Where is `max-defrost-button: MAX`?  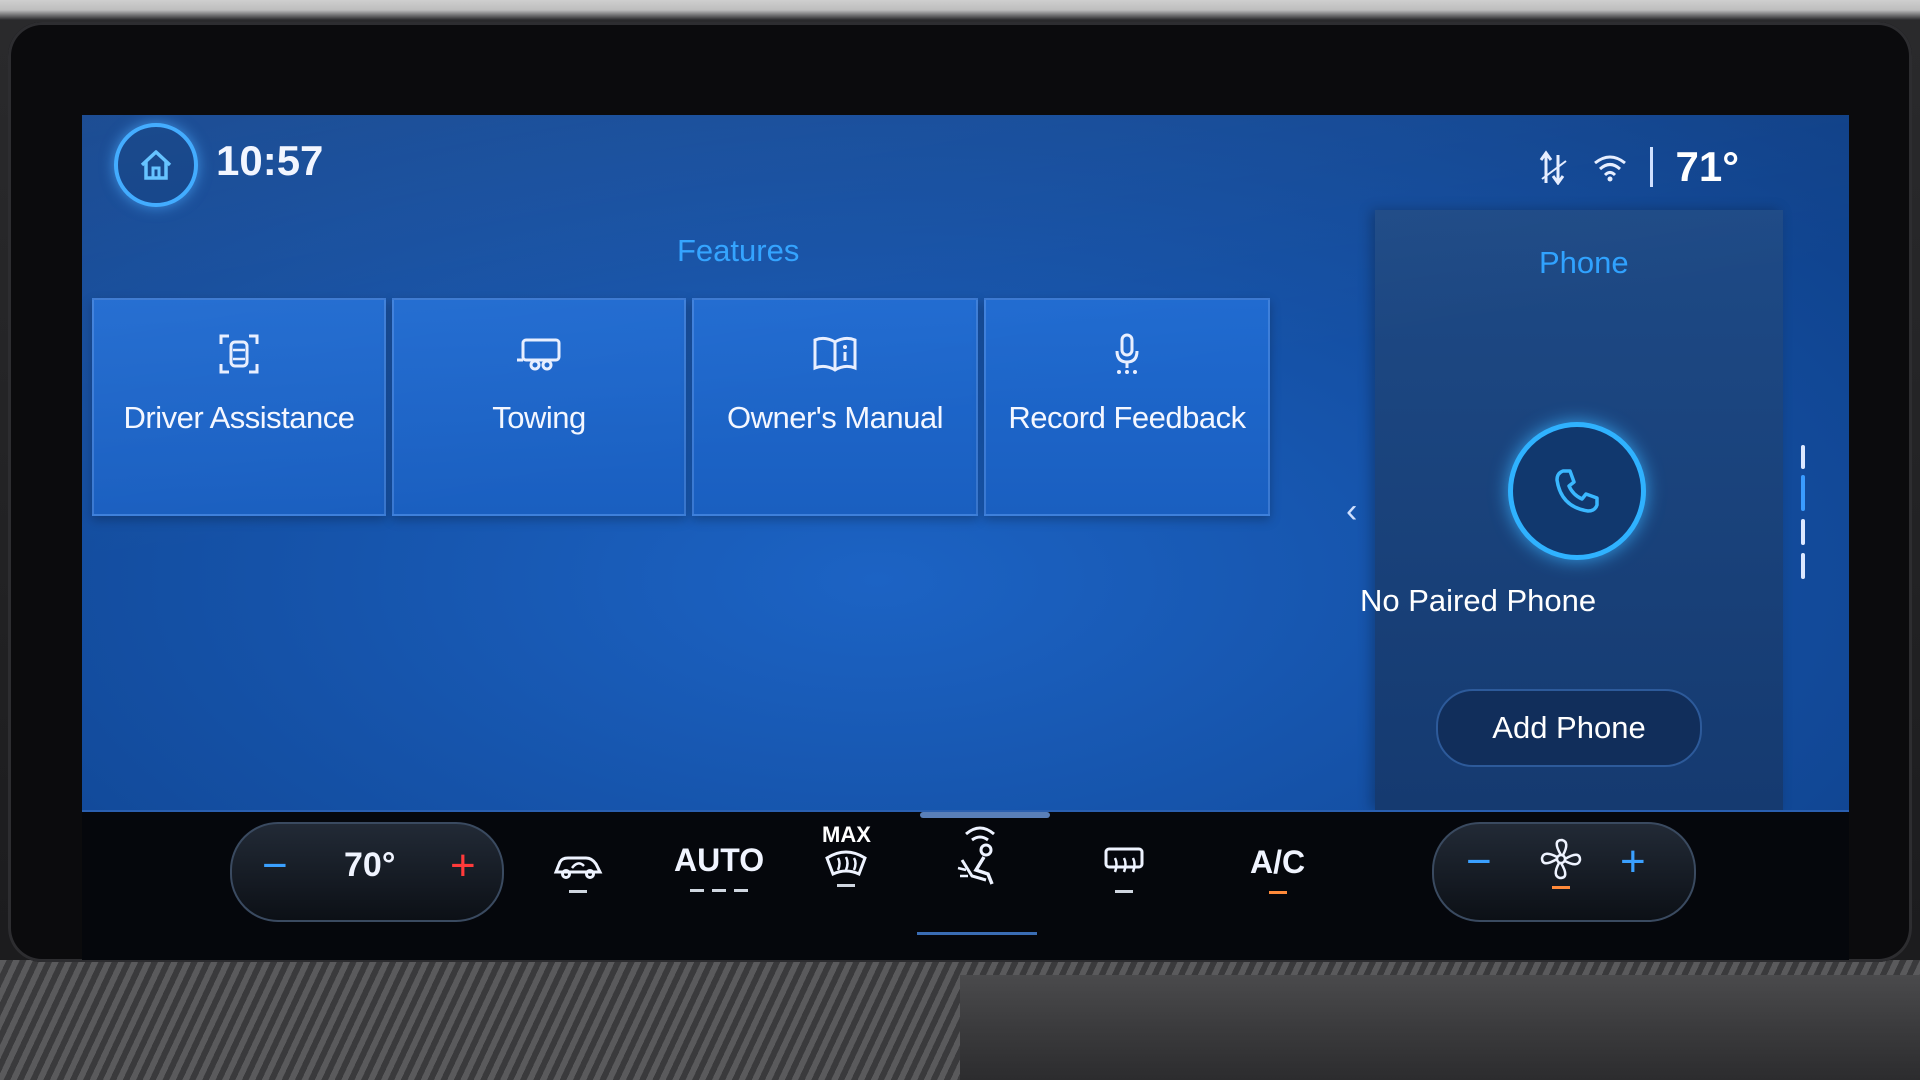
max-defrost-button: MAX is located at coordinates (846, 854).